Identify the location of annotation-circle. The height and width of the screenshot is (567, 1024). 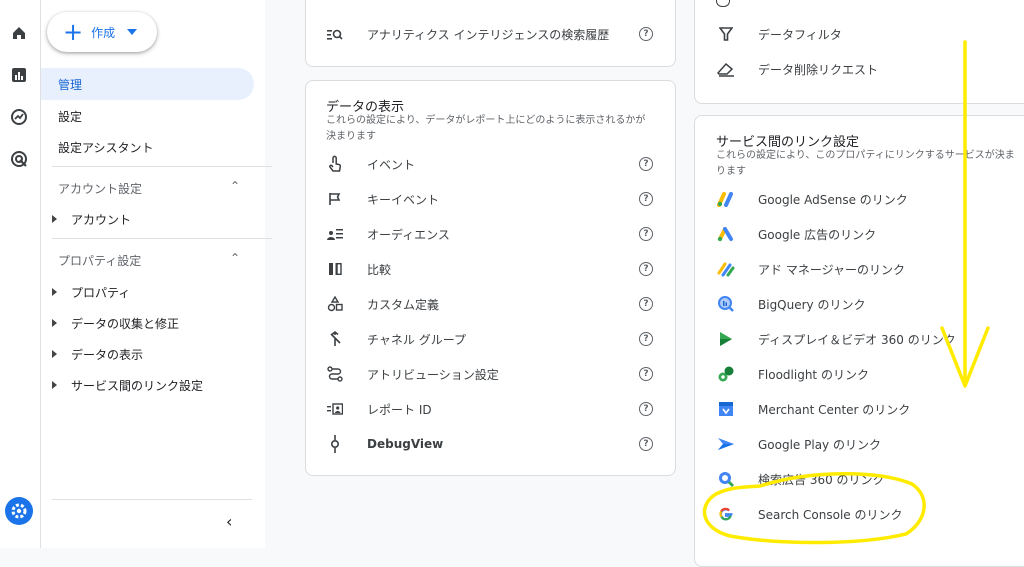
(814, 508).